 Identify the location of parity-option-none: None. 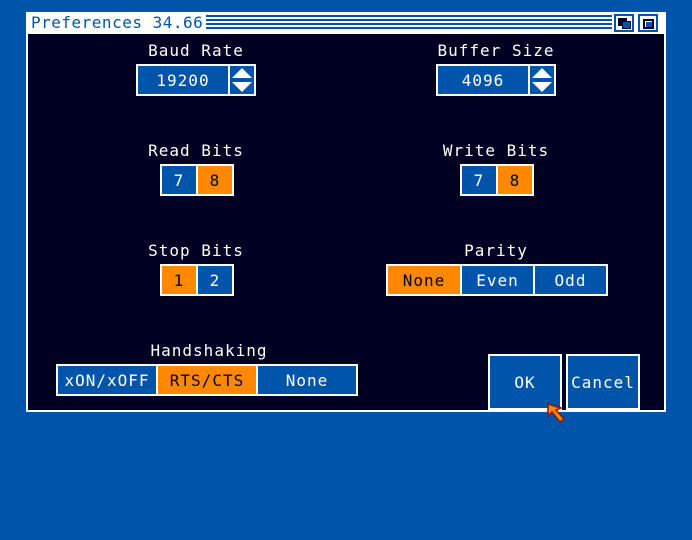
(424, 280).